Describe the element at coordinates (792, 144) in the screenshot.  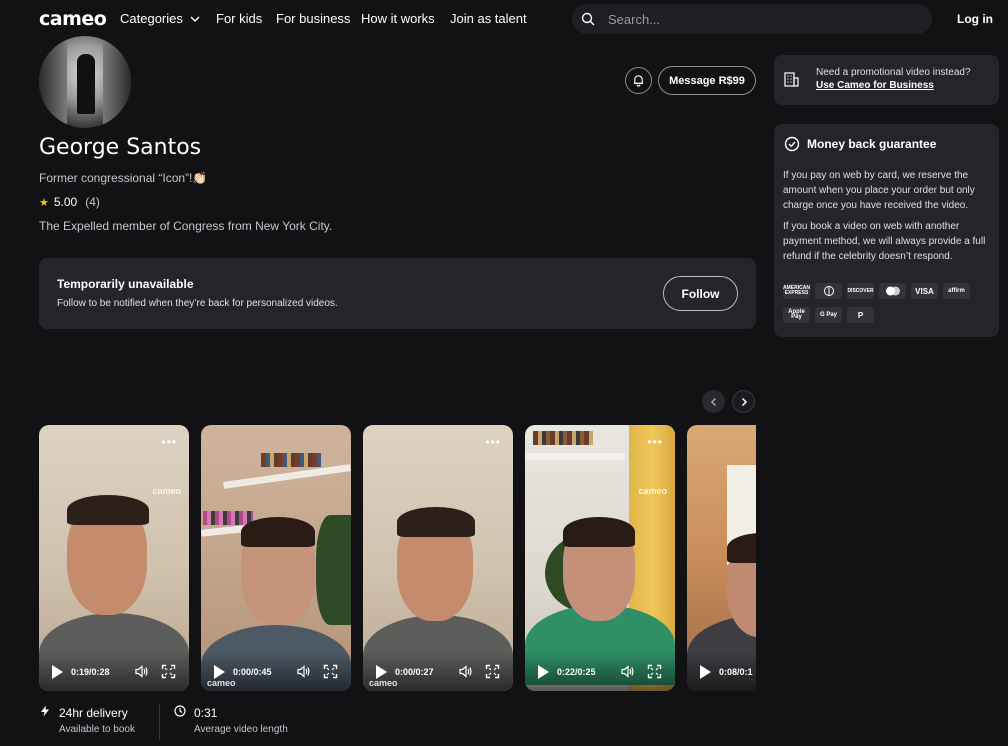
I see `check-circle-icon` at that location.